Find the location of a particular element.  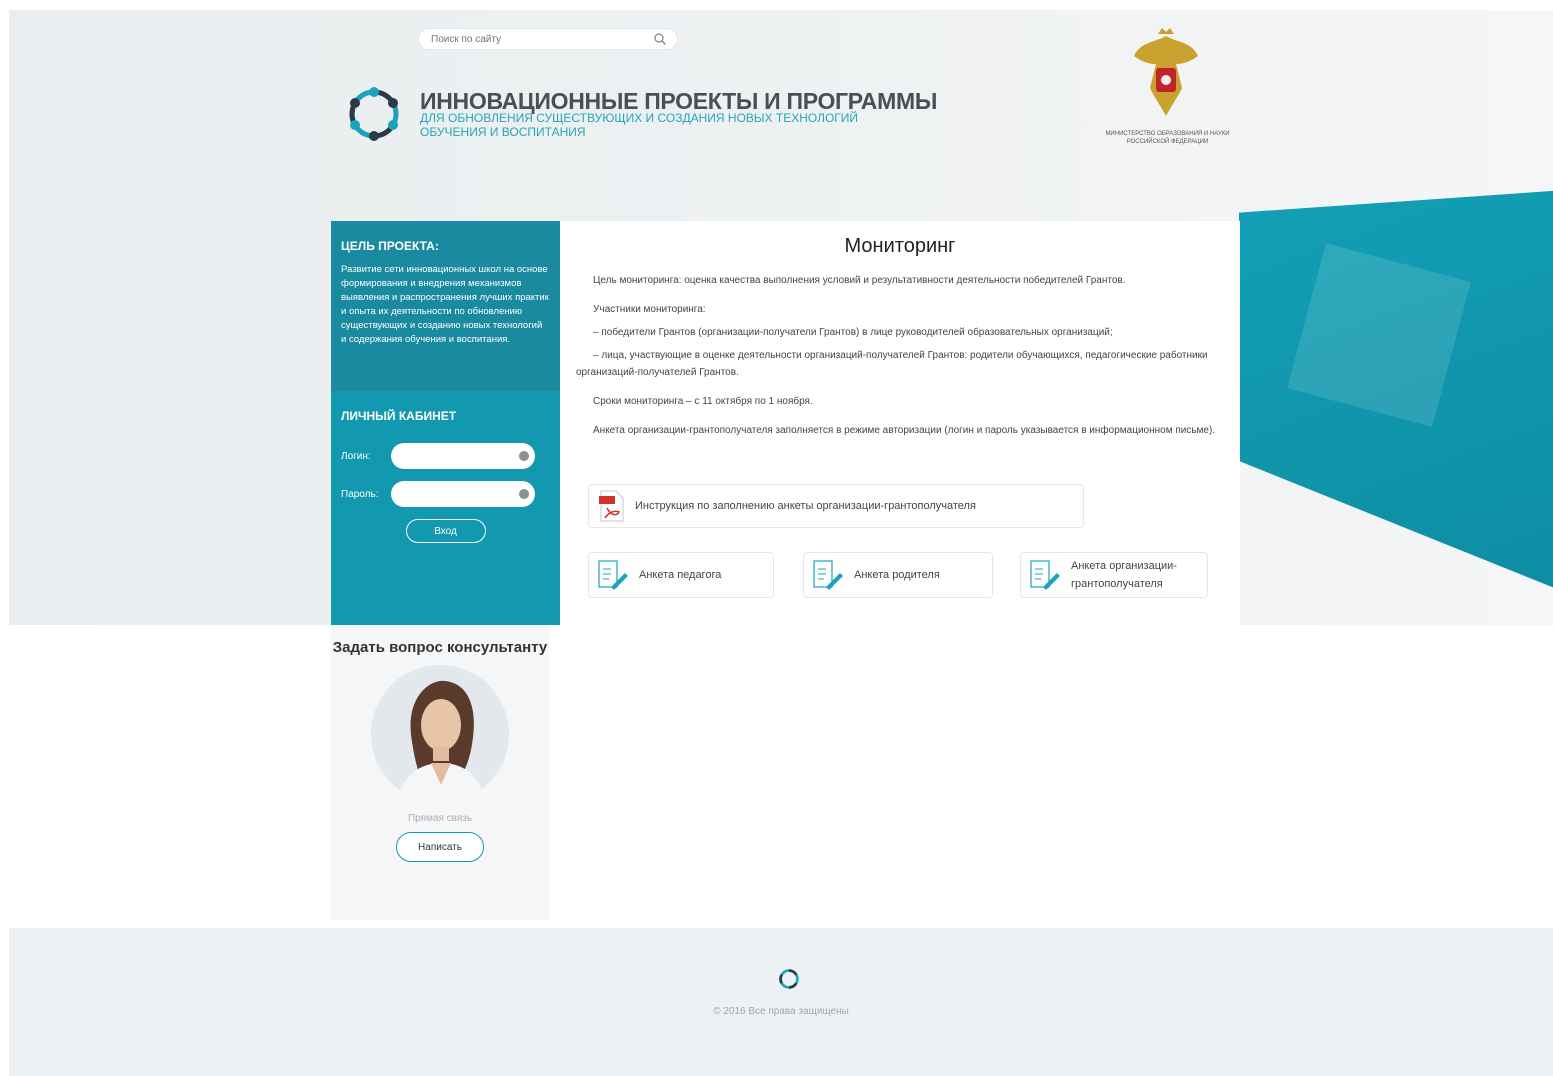

login-button: Вход is located at coordinates (445, 531).